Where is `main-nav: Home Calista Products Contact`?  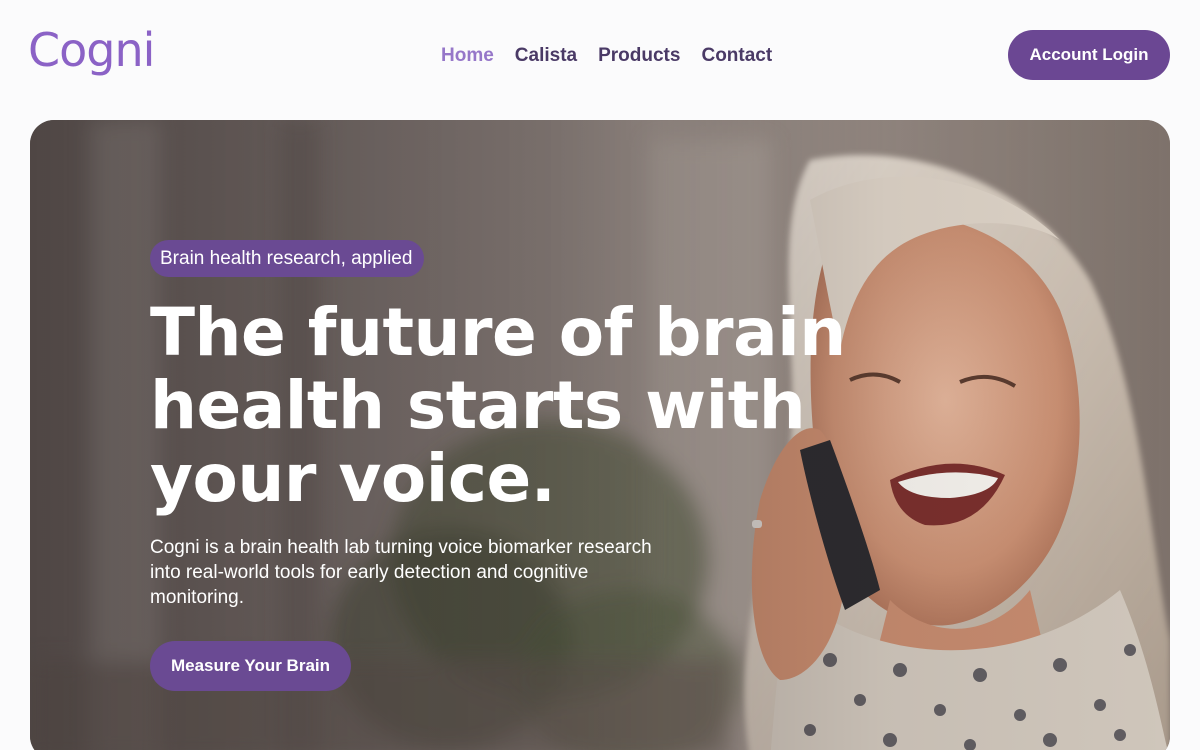 main-nav: Home Calista Products Contact is located at coordinates (606, 56).